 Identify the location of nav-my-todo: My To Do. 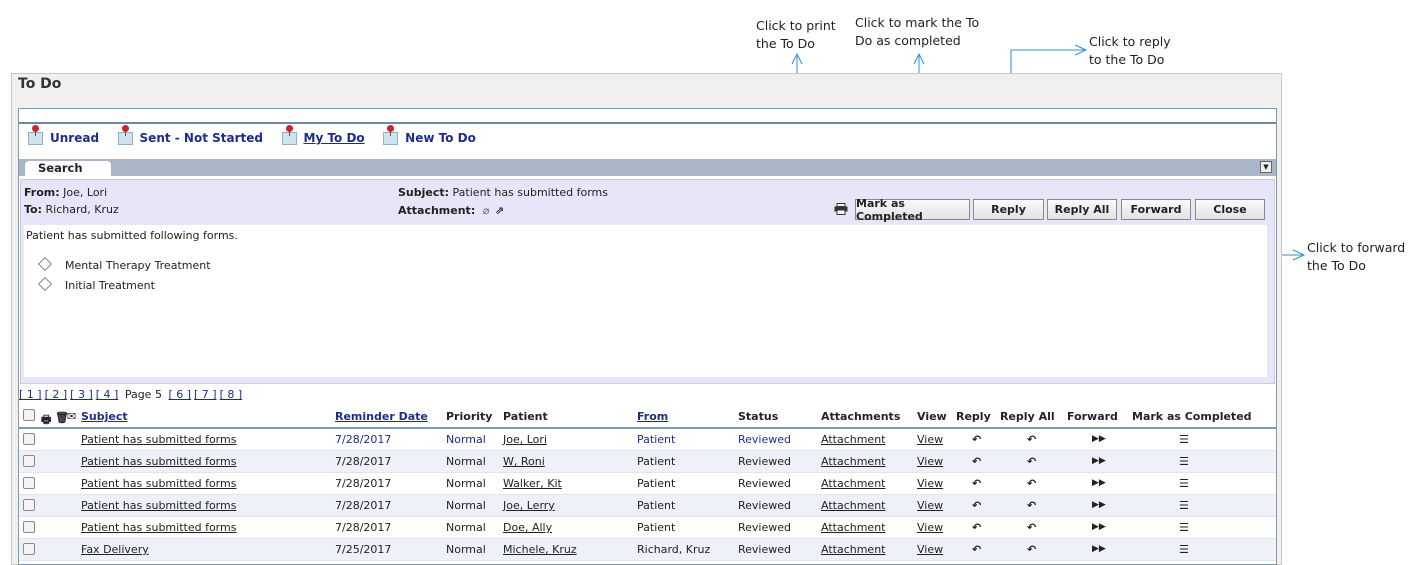
(323, 135).